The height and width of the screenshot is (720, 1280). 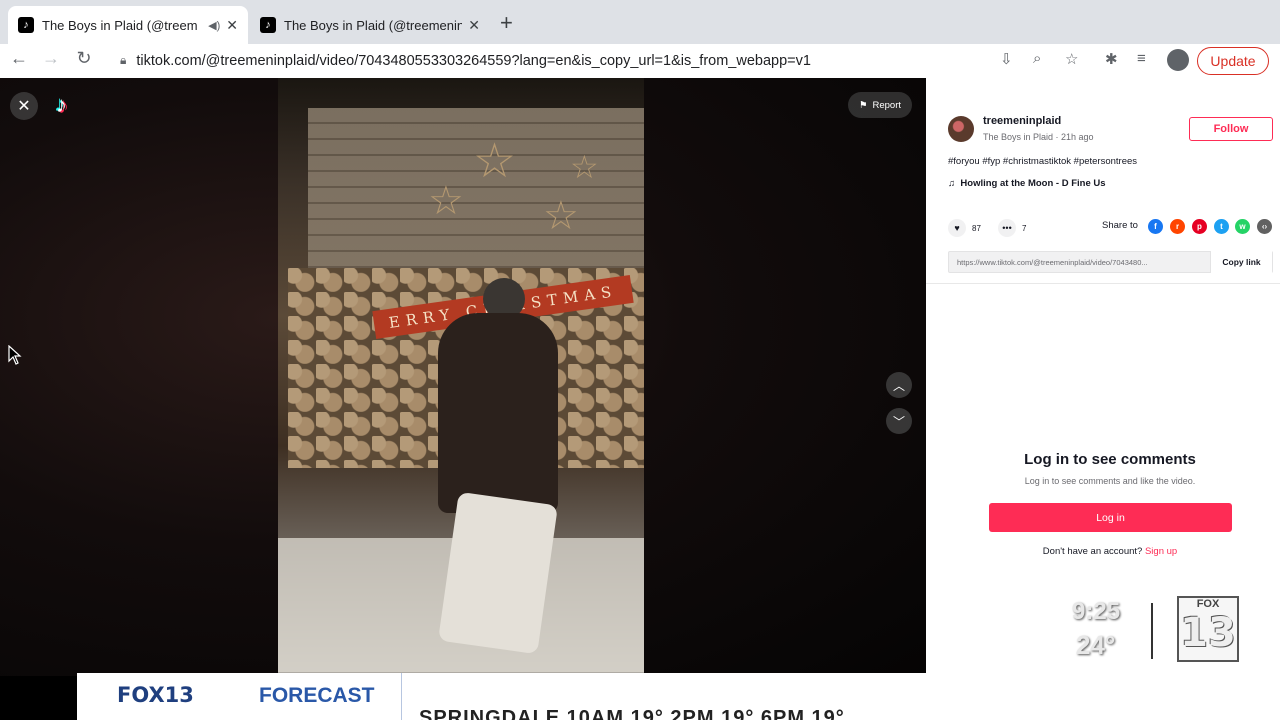 What do you see at coordinates (84, 58) in the screenshot?
I see `reload-icon: ↻` at bounding box center [84, 58].